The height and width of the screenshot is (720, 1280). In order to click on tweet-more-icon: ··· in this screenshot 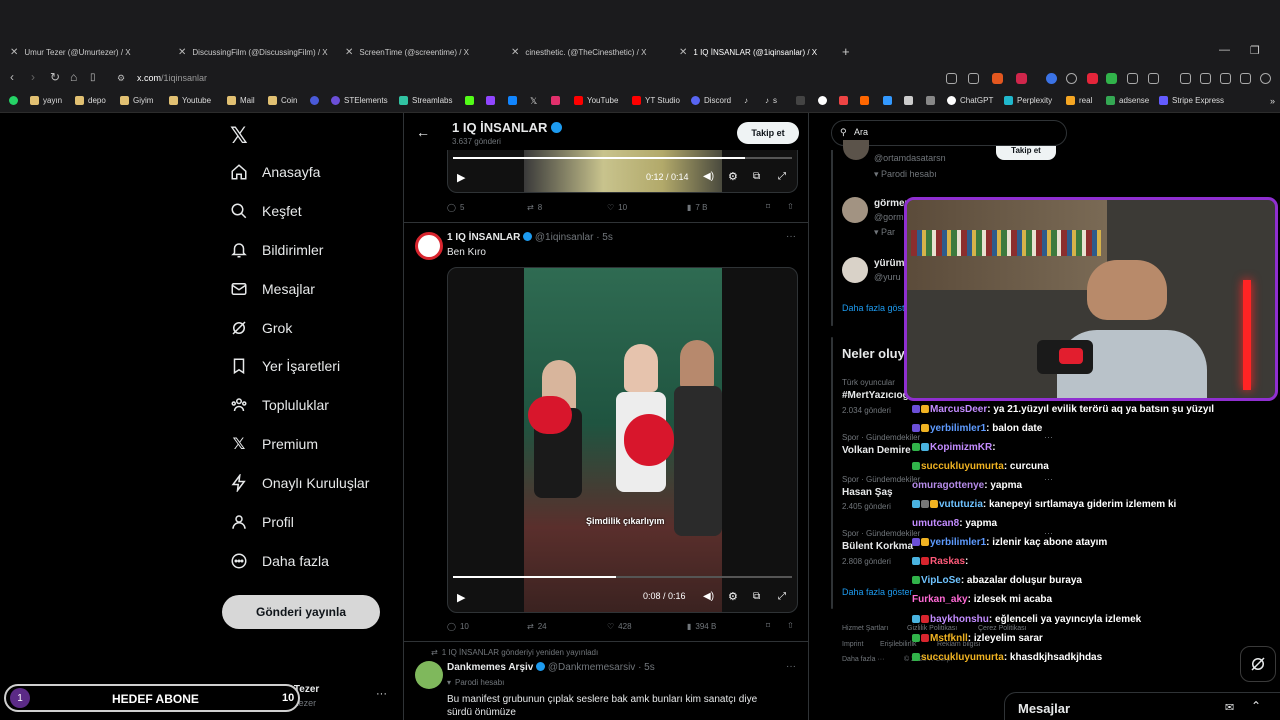, I will do `click(791, 666)`.